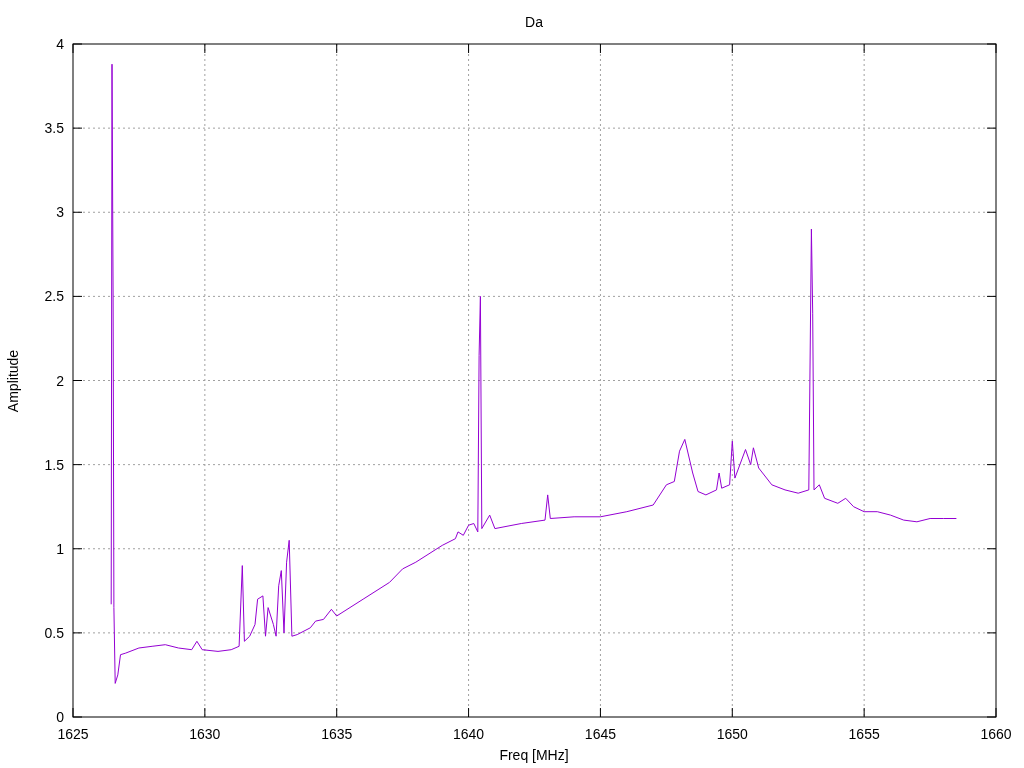 The image size is (1024, 768). I want to click on chart-title: Da, so click(534, 22).